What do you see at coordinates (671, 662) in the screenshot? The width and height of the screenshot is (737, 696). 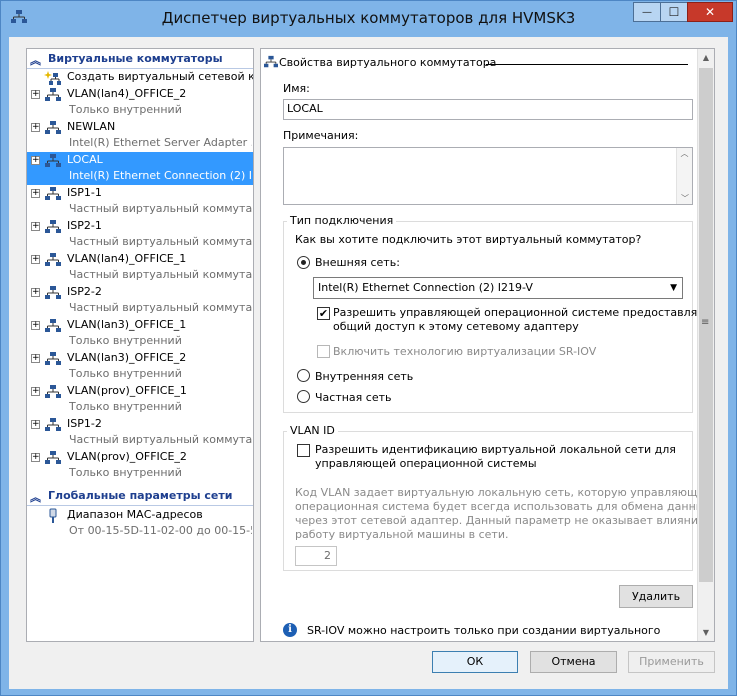 I see `apply-button: Применить` at bounding box center [671, 662].